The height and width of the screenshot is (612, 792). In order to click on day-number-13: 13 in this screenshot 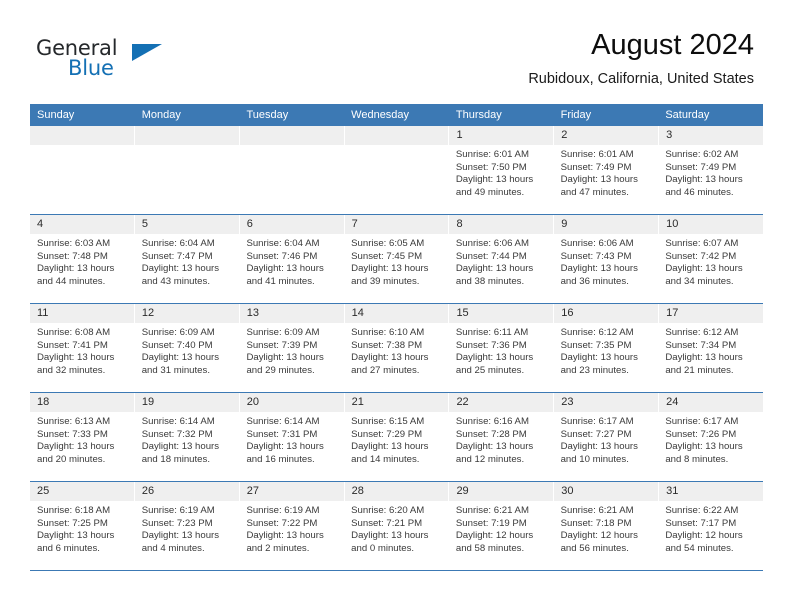, I will do `click(292, 313)`.